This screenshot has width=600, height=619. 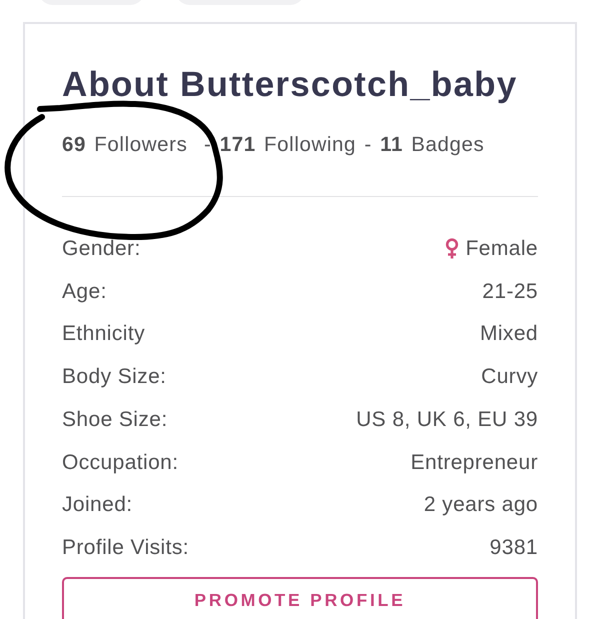 I want to click on detail-value: 21-25, so click(x=510, y=291).